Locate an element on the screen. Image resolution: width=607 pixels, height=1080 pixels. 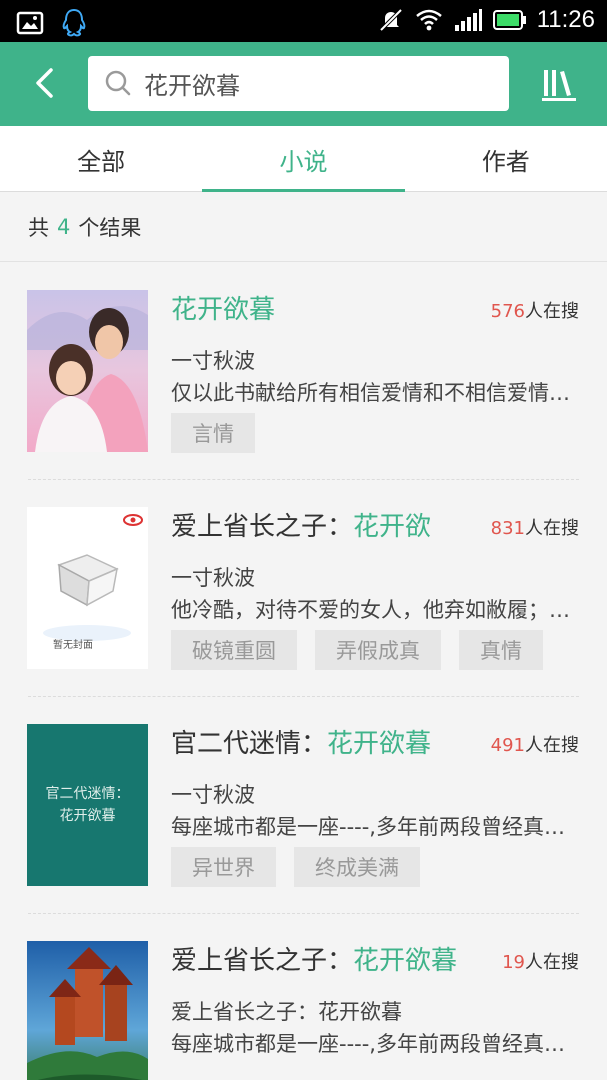
book-title: 爱上省长之子：花开欲暮 is located at coordinates (314, 958).